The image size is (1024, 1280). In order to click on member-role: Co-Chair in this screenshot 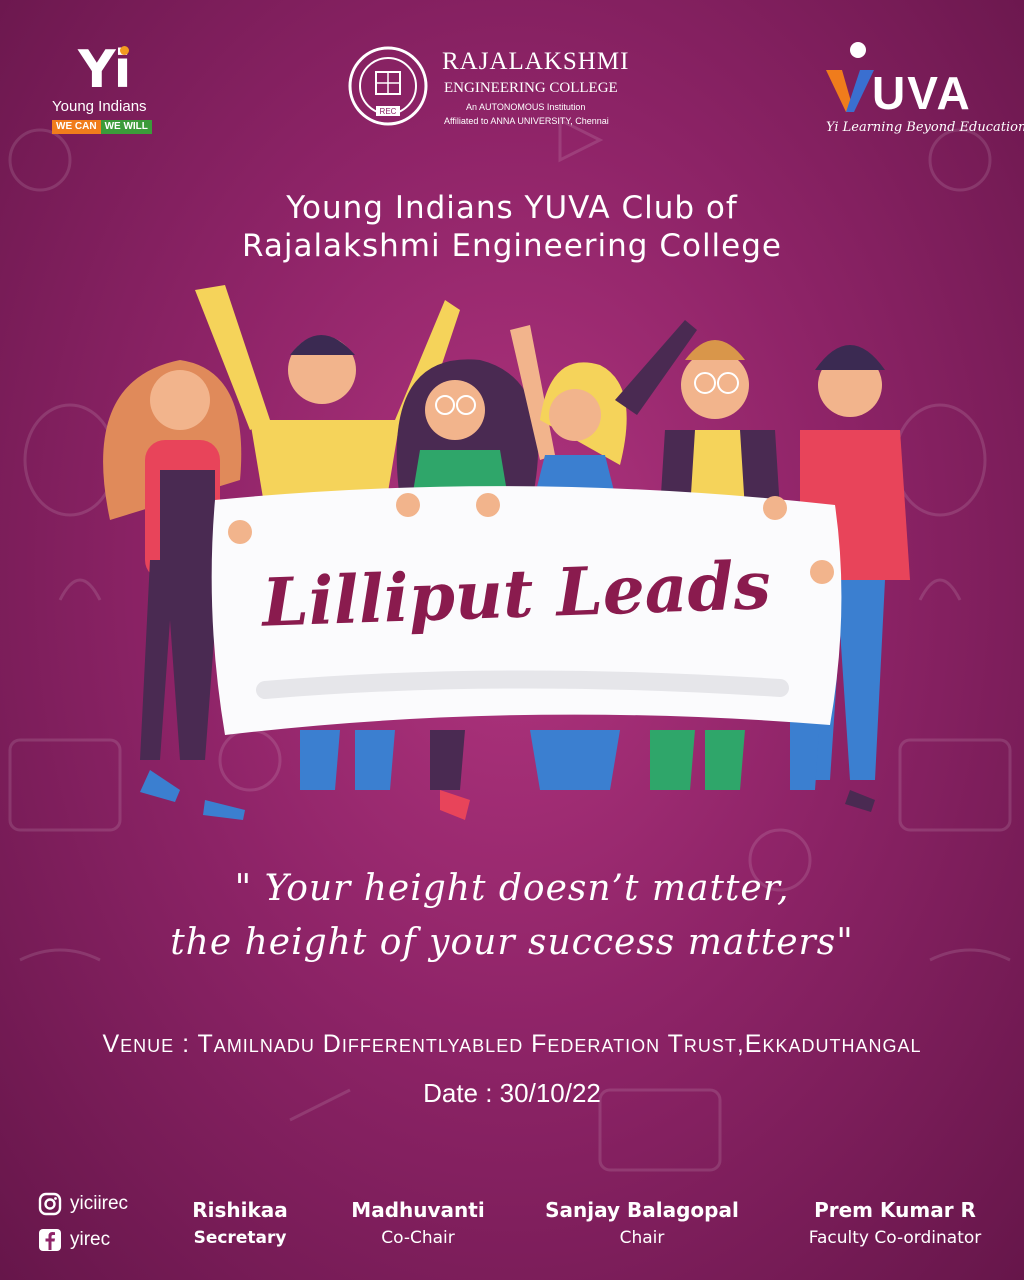, I will do `click(418, 1238)`.